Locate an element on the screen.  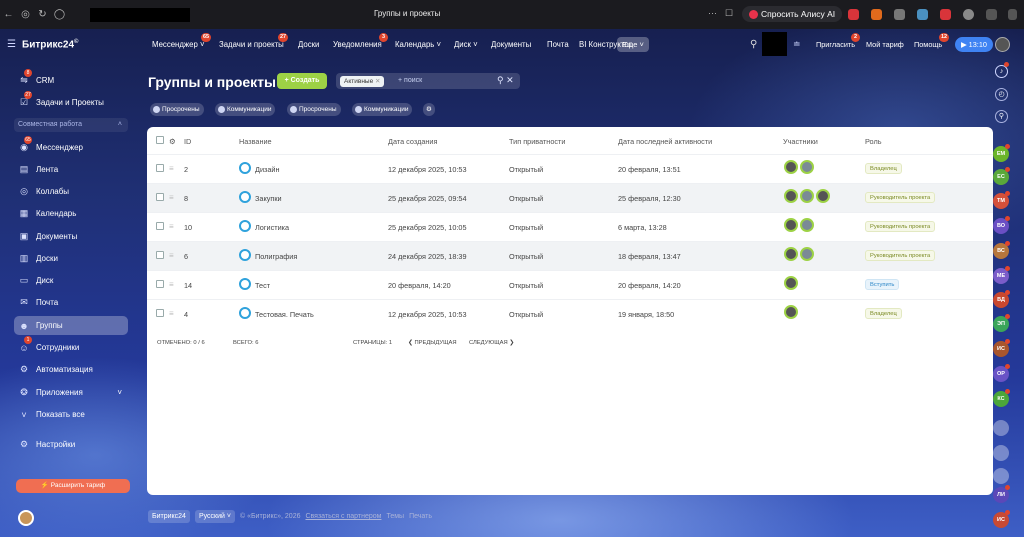
print-link: Печать is located at coordinates (420, 516).